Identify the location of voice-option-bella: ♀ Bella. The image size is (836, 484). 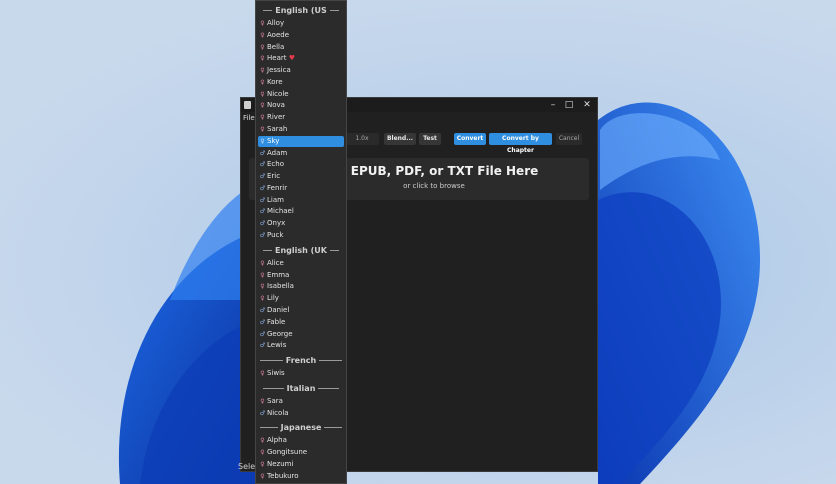
(301, 48).